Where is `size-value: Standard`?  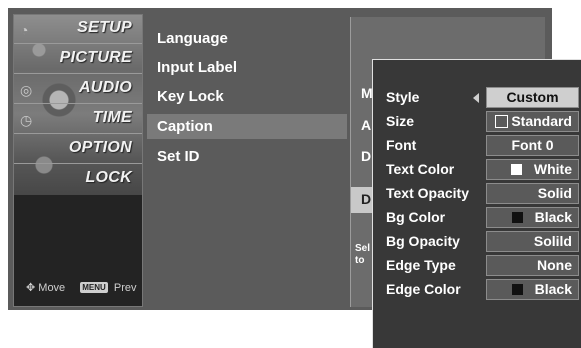 size-value: Standard is located at coordinates (532, 121).